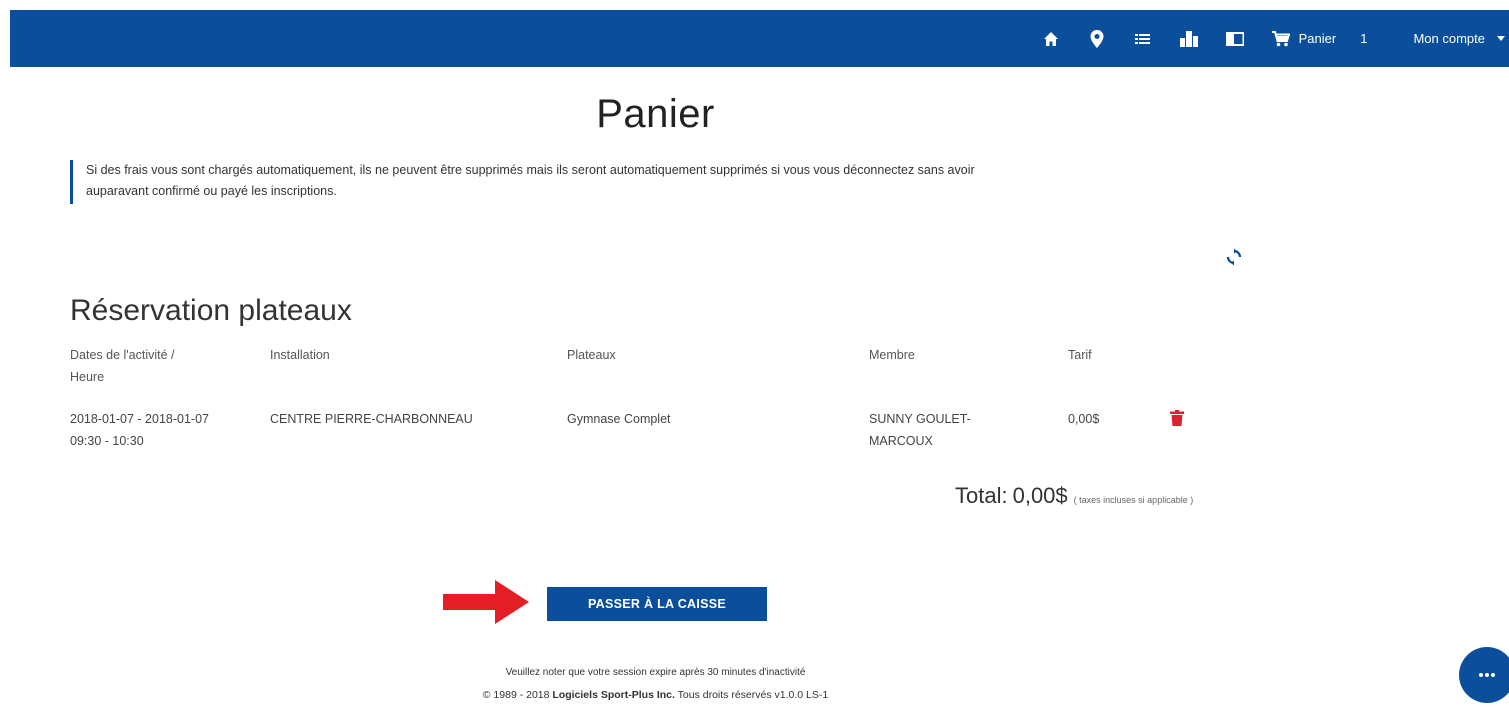 The width and height of the screenshot is (1509, 709). I want to click on page-title: Panier, so click(655, 114).